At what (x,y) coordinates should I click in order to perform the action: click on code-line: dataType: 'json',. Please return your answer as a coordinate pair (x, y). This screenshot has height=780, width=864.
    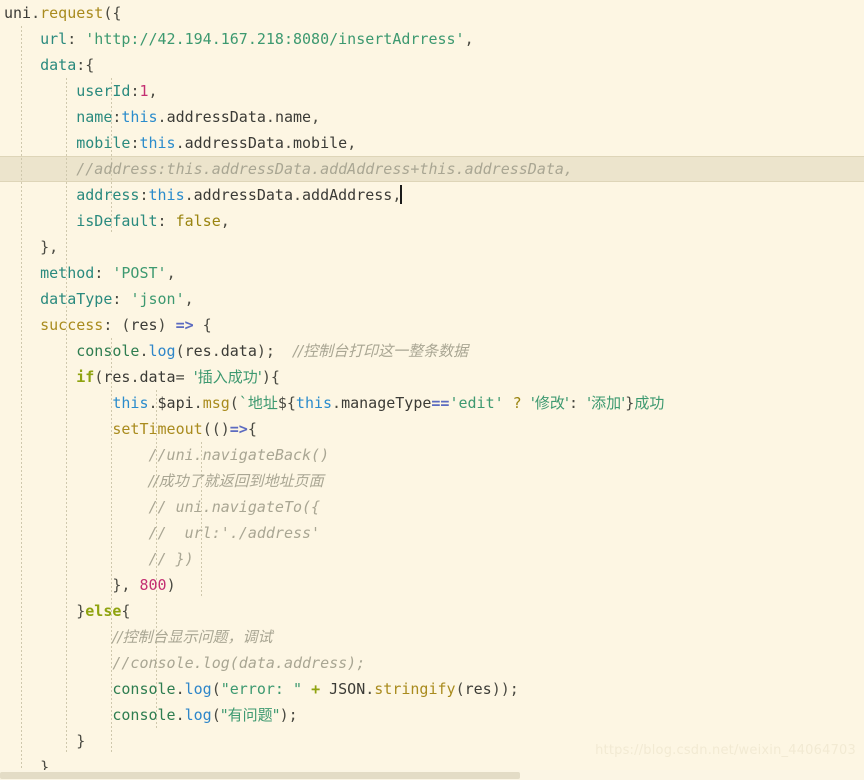
    Looking at the image, I should click on (432, 299).